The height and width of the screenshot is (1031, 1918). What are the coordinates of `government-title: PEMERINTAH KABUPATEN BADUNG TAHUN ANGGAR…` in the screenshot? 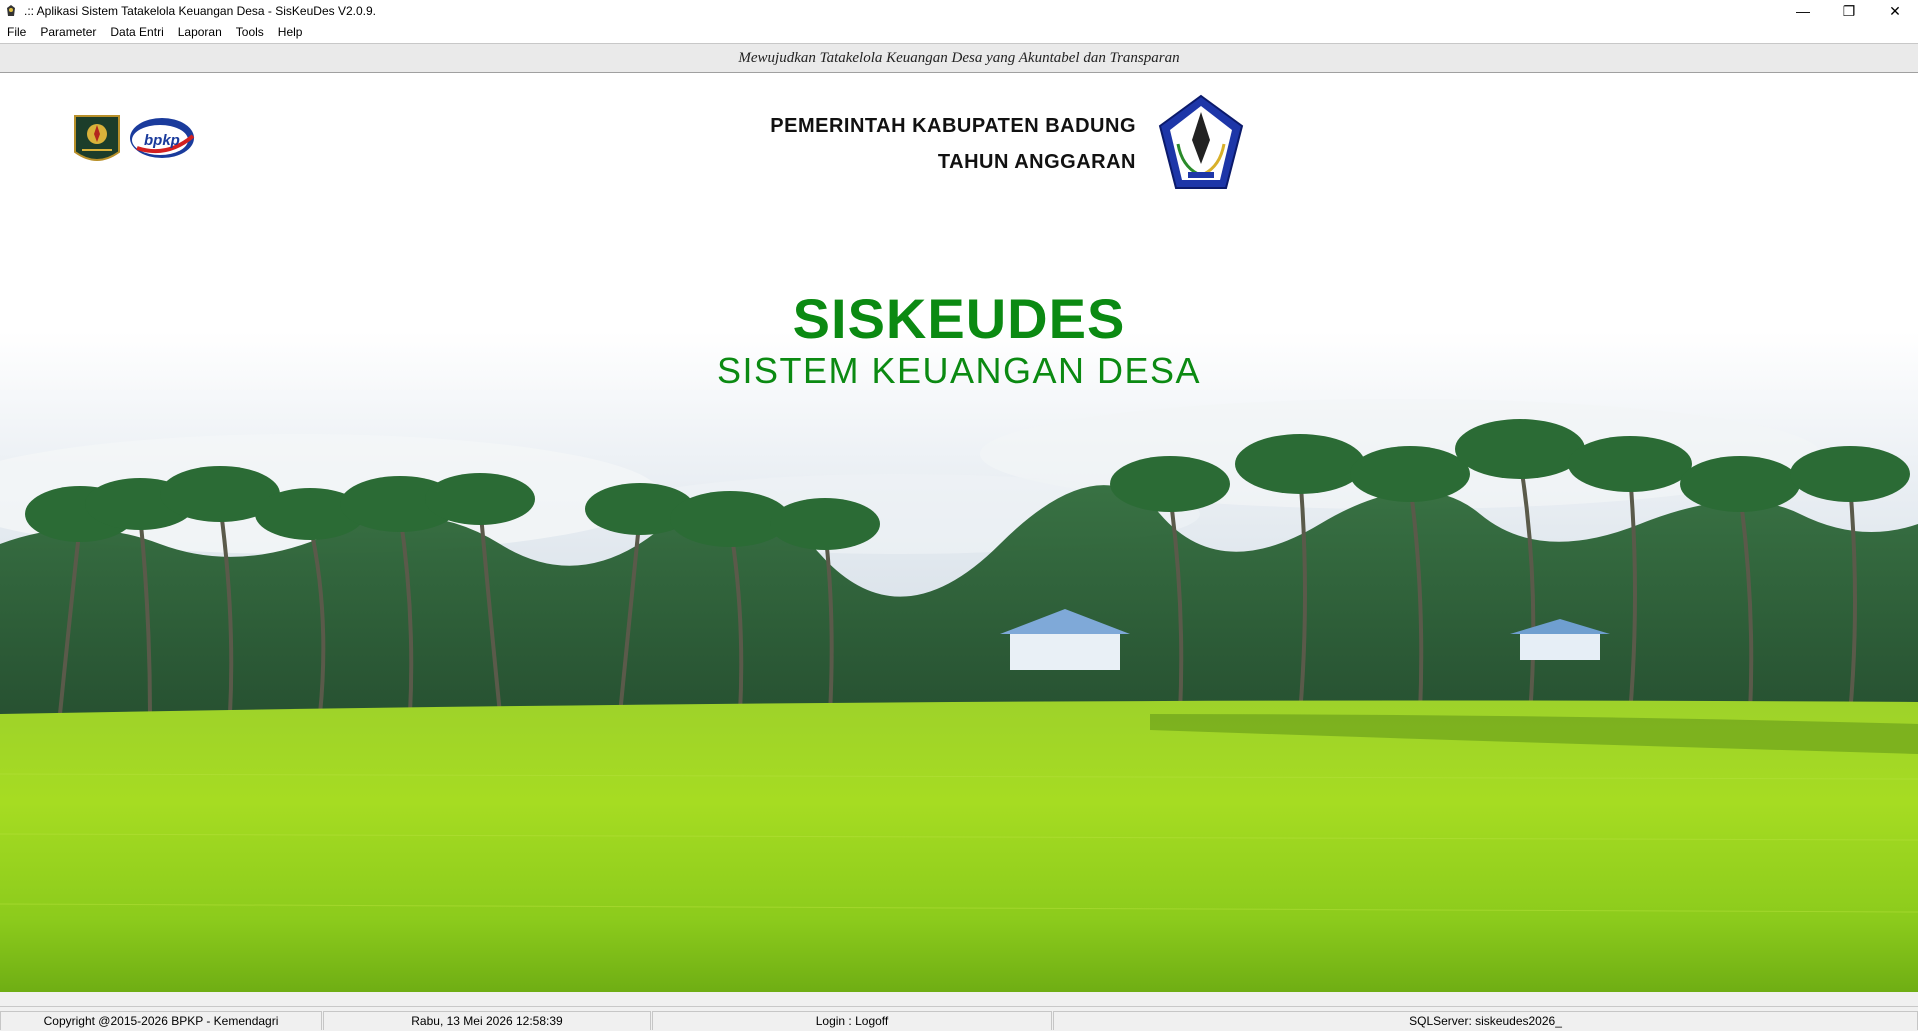 It's located at (953, 144).